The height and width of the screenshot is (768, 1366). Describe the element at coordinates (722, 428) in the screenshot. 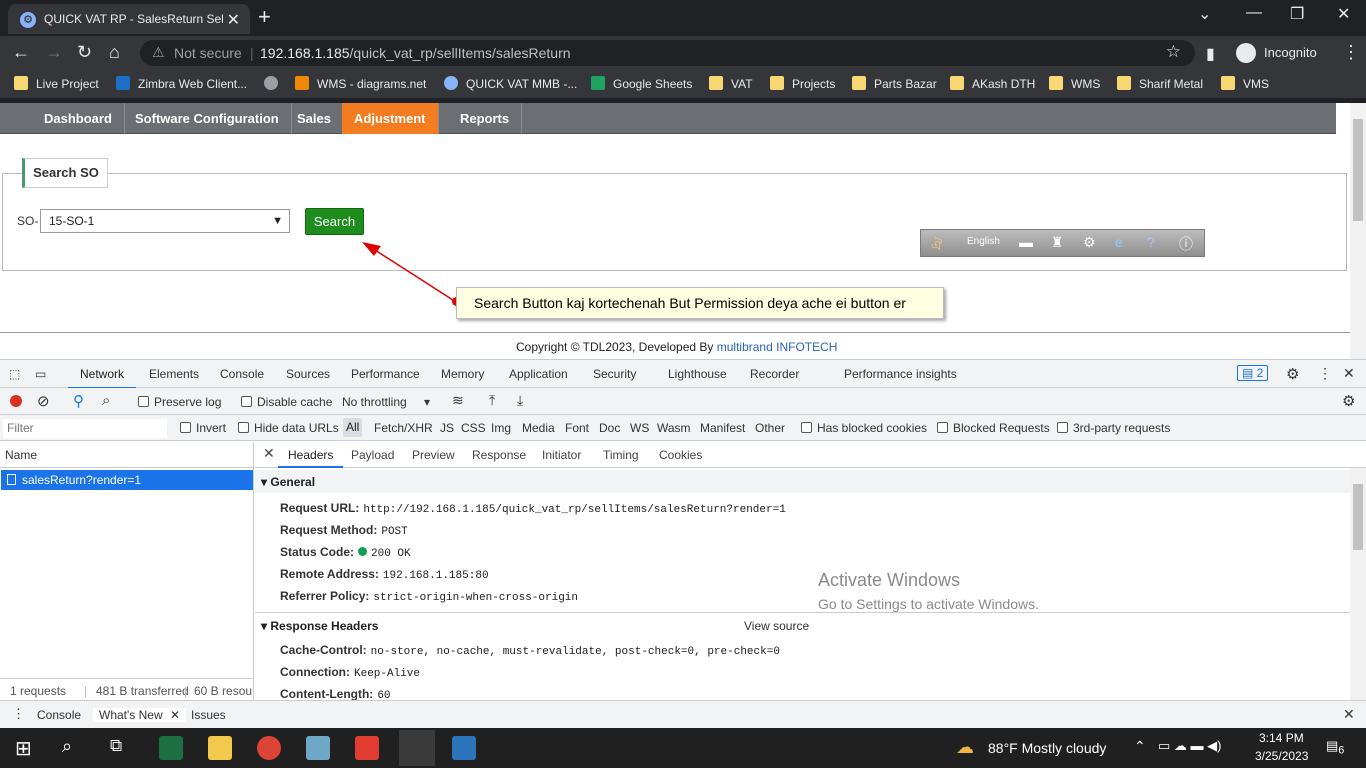

I see `filter-manifest: Manifest` at that location.